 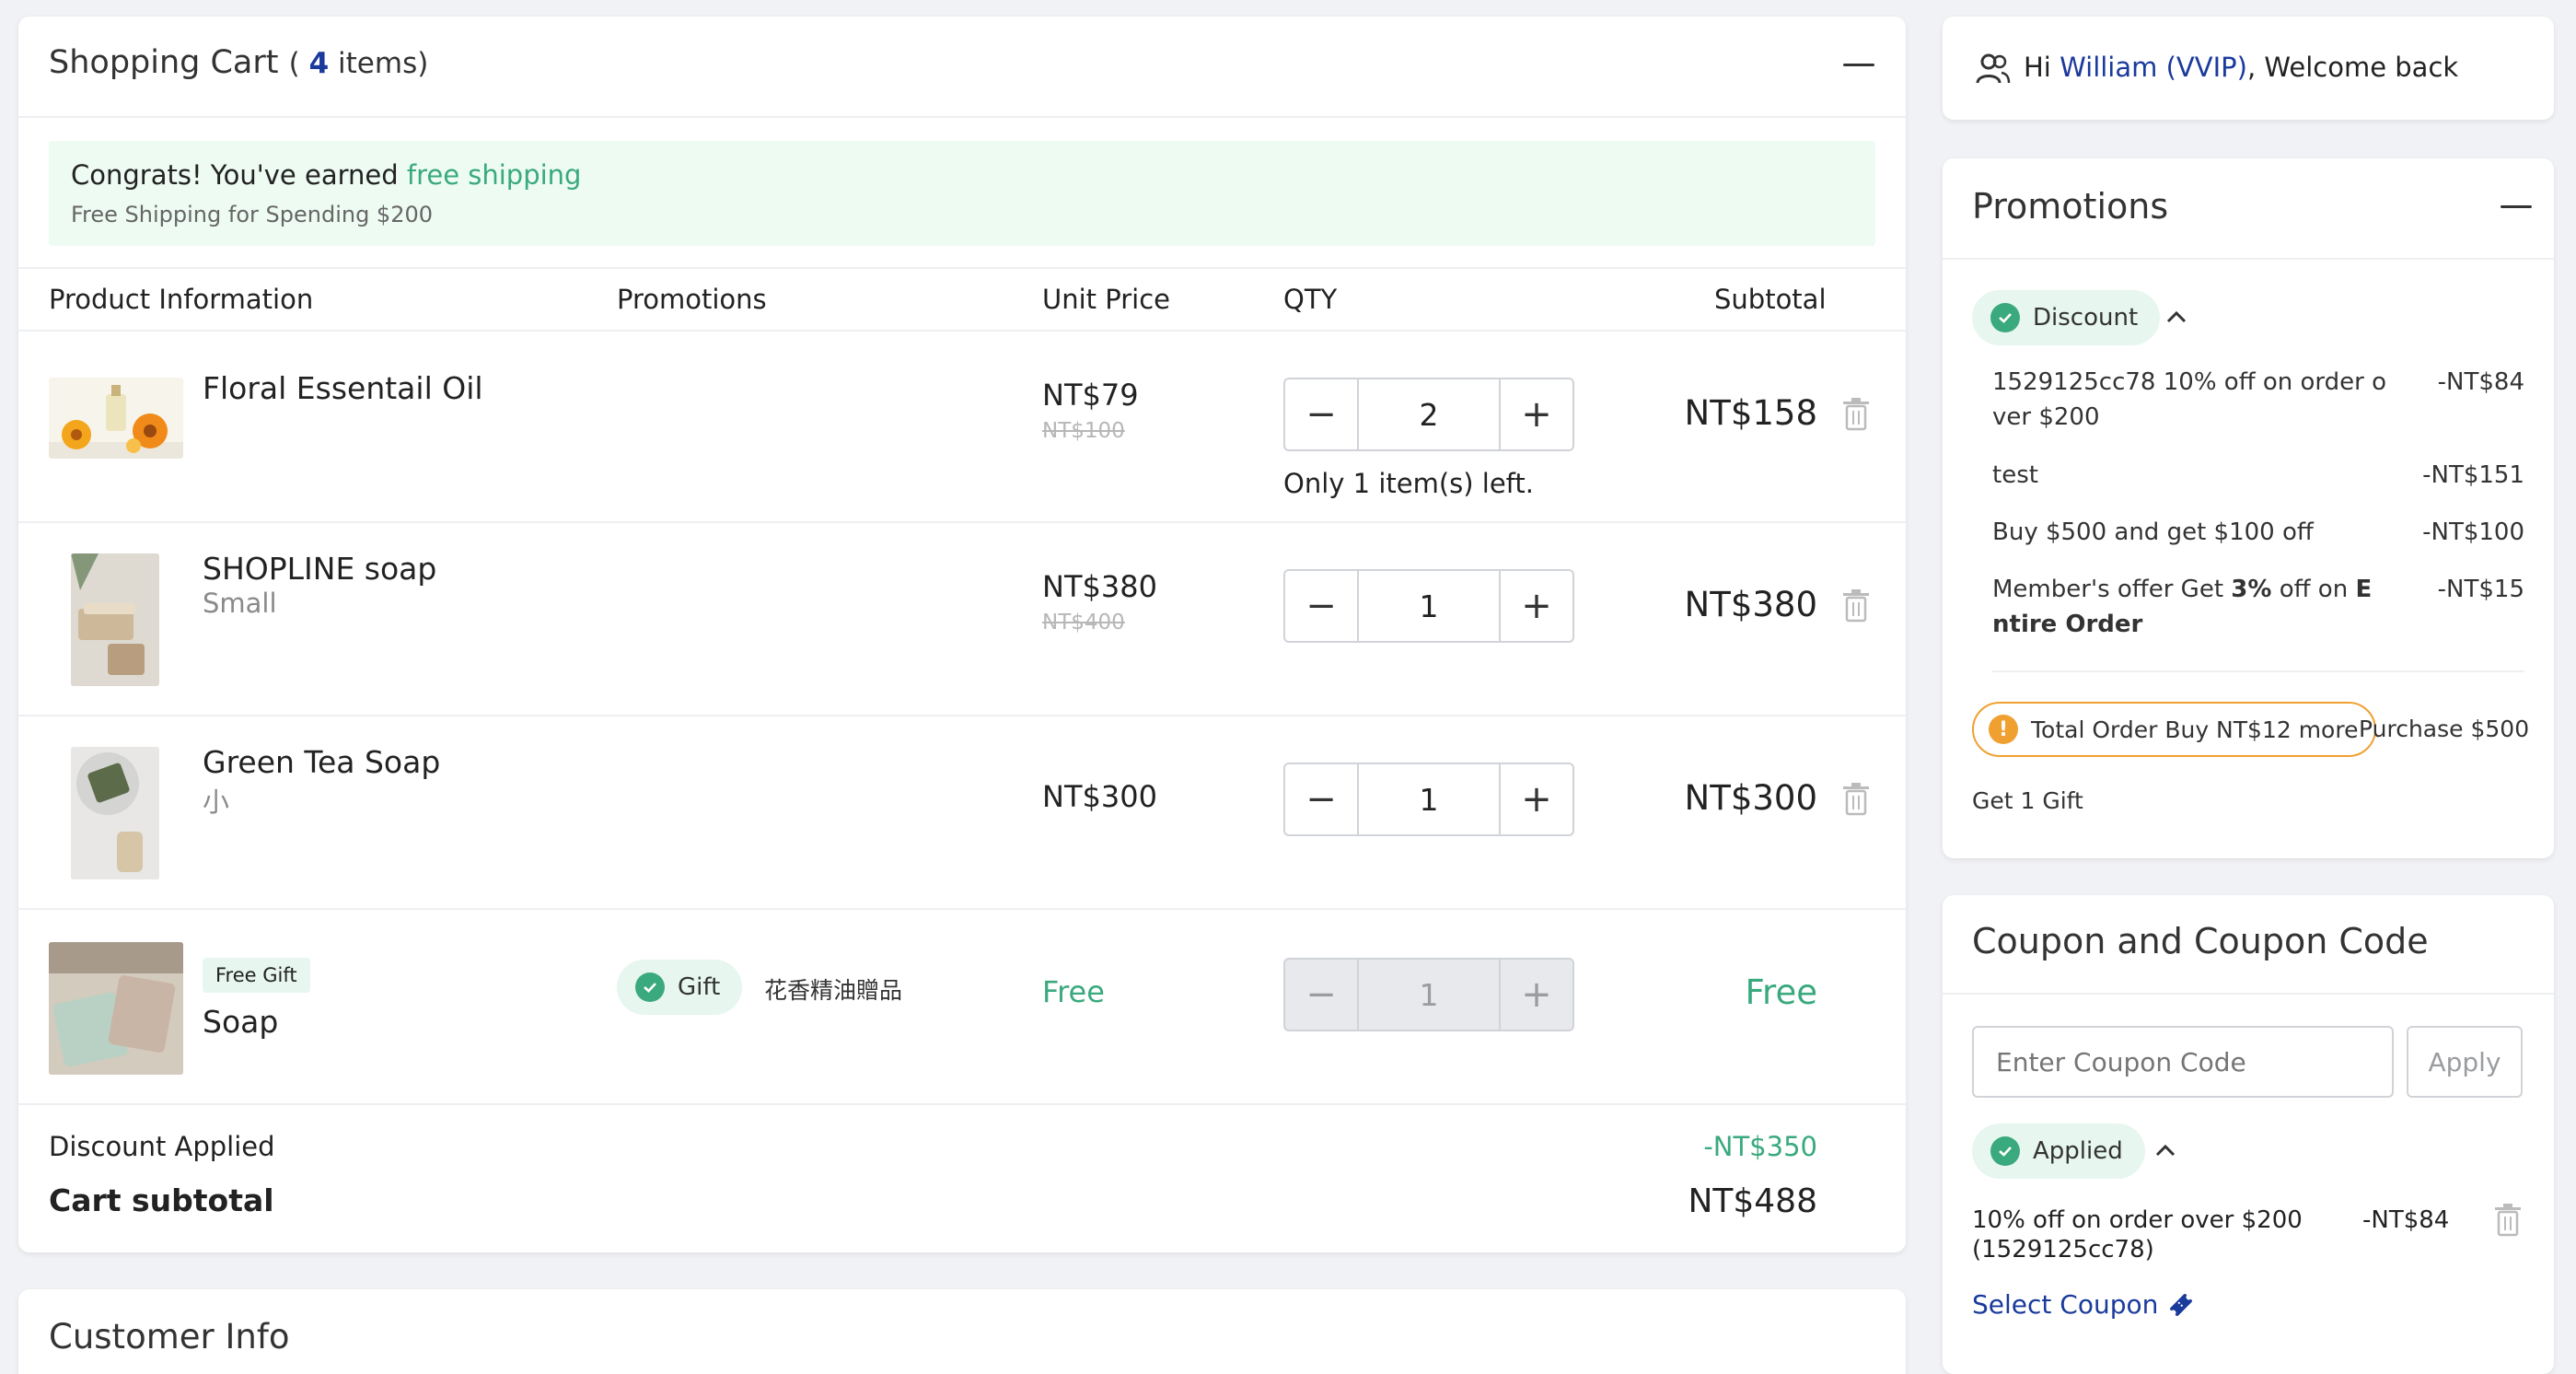 What do you see at coordinates (161, 1200) in the screenshot?
I see `cart-subtotal-label: Cart subtotal` at bounding box center [161, 1200].